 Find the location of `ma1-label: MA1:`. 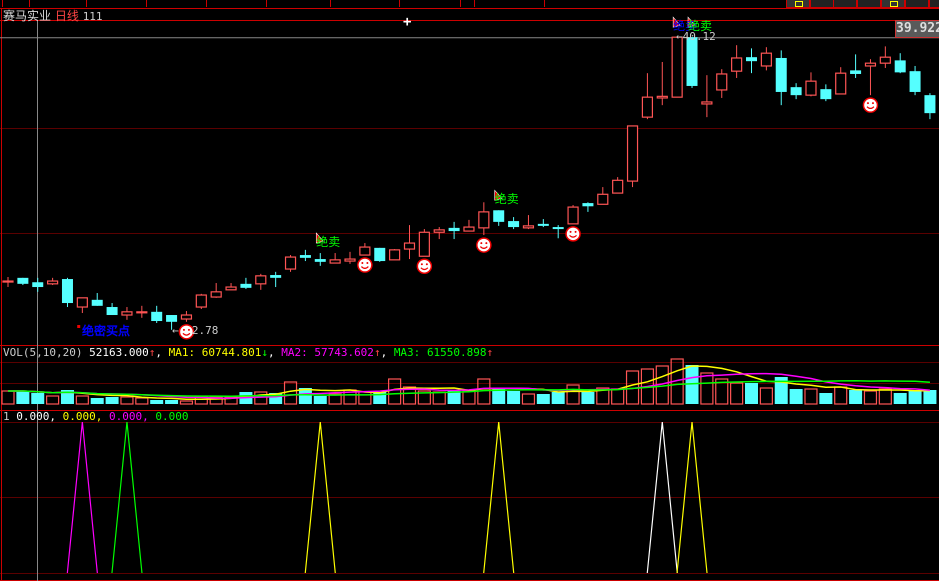

ma1-label: MA1: is located at coordinates (182, 352).